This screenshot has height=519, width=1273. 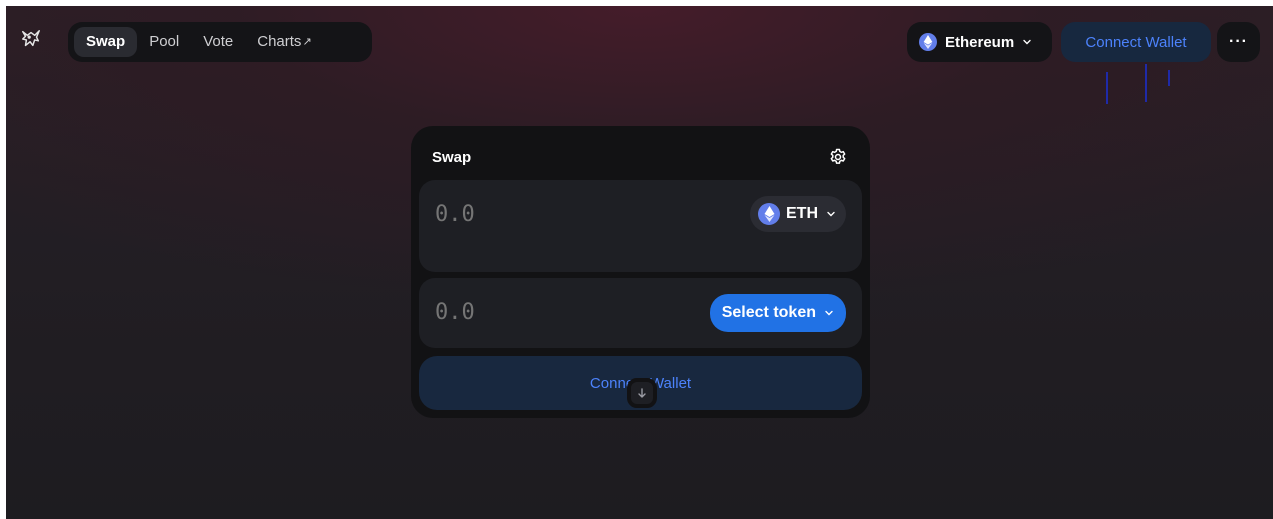 I want to click on select-token-button: Select token, so click(x=777, y=313).